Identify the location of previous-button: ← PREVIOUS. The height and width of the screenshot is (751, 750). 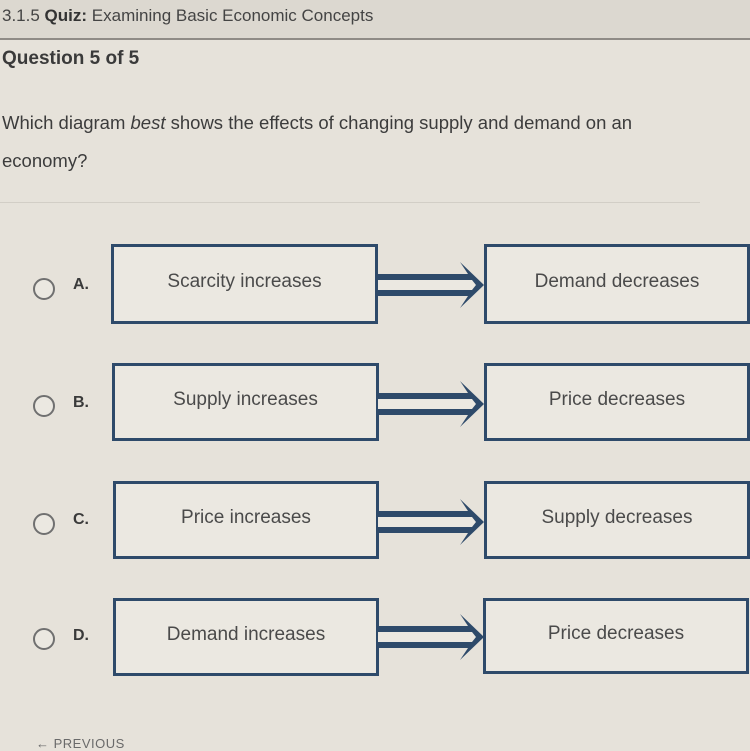
(80, 743).